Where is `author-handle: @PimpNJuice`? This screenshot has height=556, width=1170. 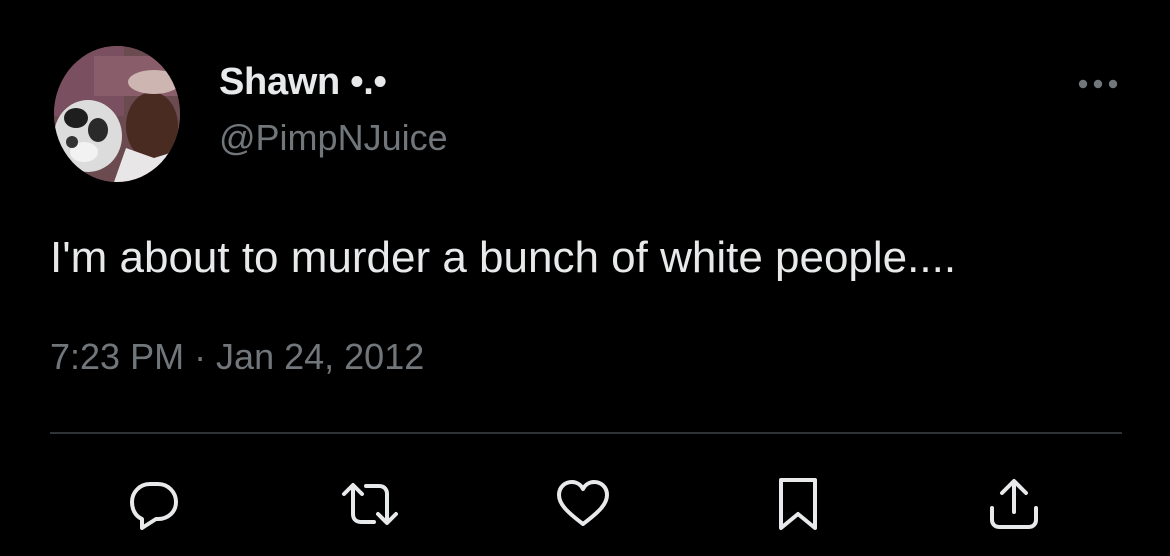
author-handle: @PimpNJuice is located at coordinates (333, 138).